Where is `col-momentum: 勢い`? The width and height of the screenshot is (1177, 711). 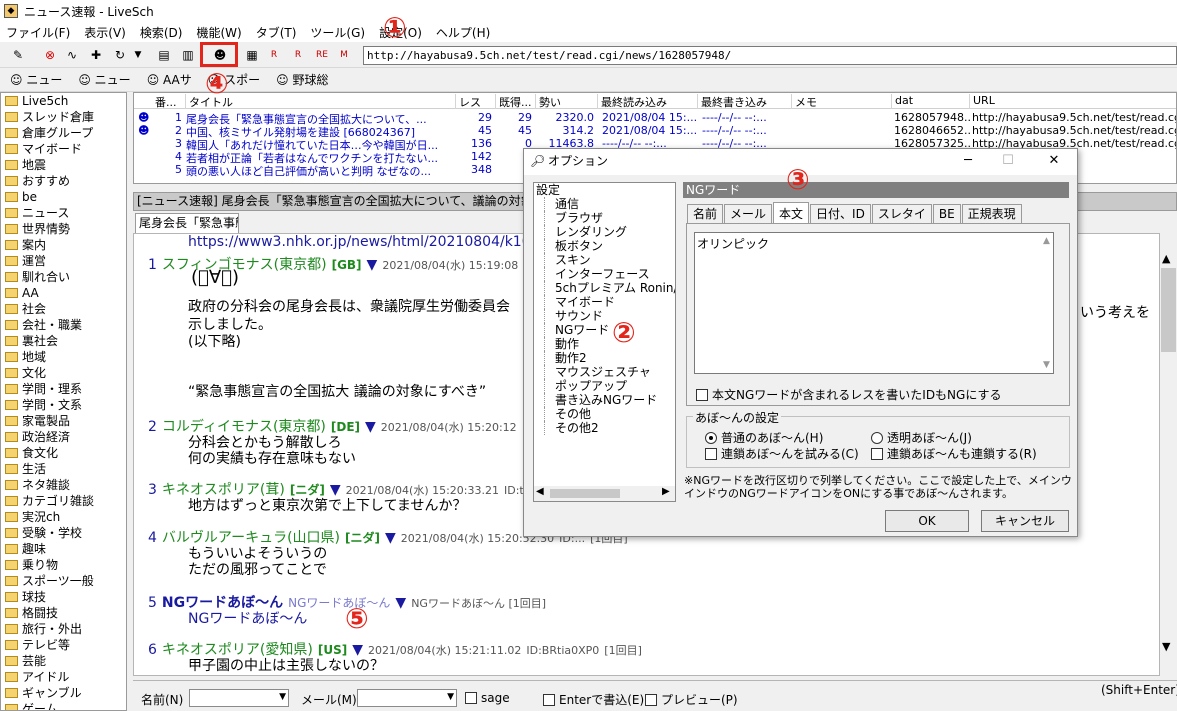 col-momentum: 勢い is located at coordinates (567, 101).